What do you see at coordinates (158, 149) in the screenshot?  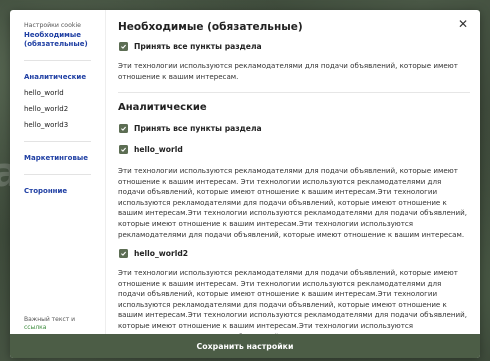 I see `item-label: hello_world` at bounding box center [158, 149].